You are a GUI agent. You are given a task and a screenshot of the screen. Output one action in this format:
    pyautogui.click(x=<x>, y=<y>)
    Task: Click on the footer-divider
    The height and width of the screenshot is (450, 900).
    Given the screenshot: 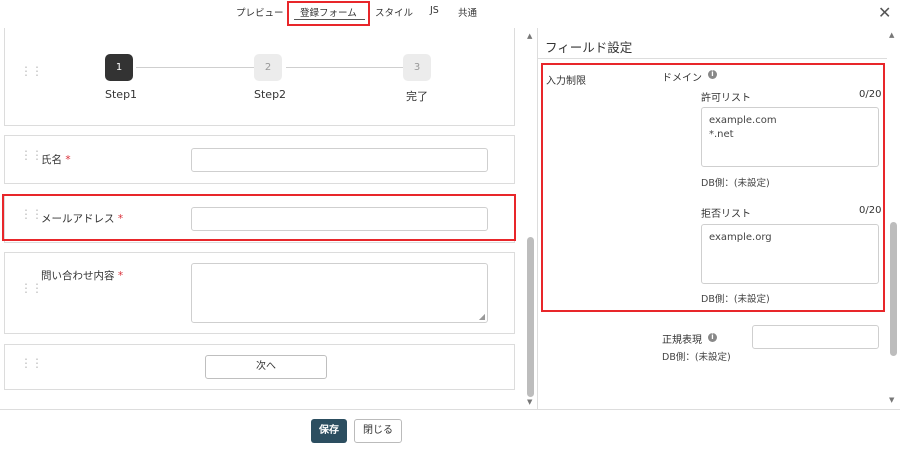 What is the action you would take?
    pyautogui.click(x=450, y=409)
    